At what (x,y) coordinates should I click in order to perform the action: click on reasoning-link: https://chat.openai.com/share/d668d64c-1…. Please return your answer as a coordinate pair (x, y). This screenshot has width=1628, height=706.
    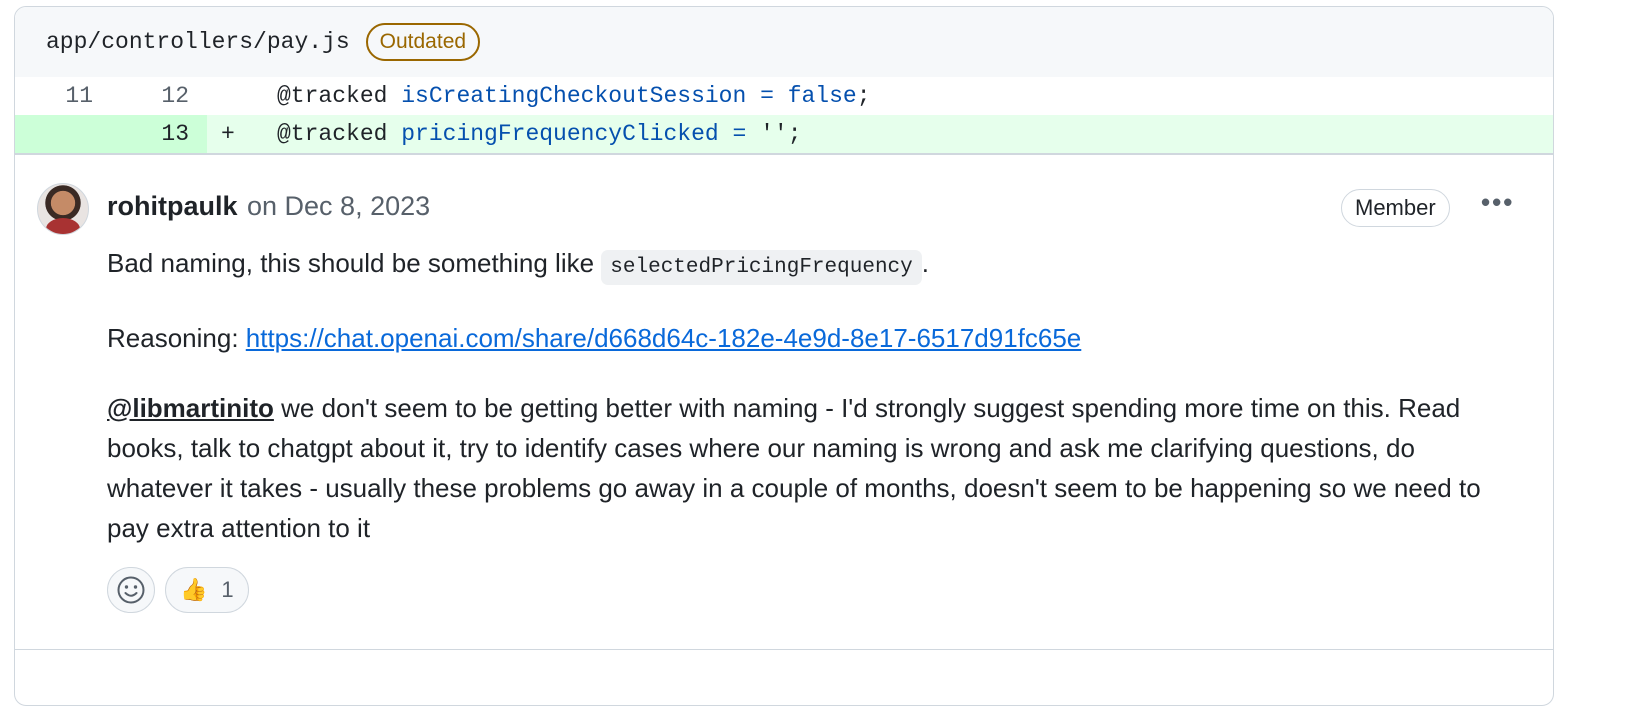
    Looking at the image, I should click on (664, 338).